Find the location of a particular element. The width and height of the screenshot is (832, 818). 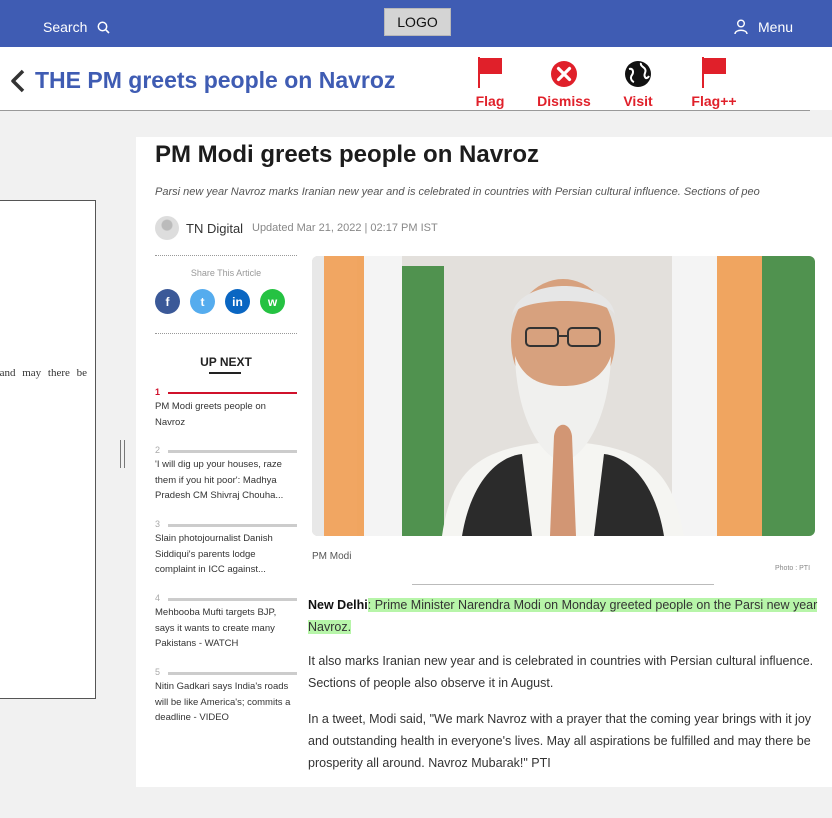

twitter-share-button: t is located at coordinates (202, 301).